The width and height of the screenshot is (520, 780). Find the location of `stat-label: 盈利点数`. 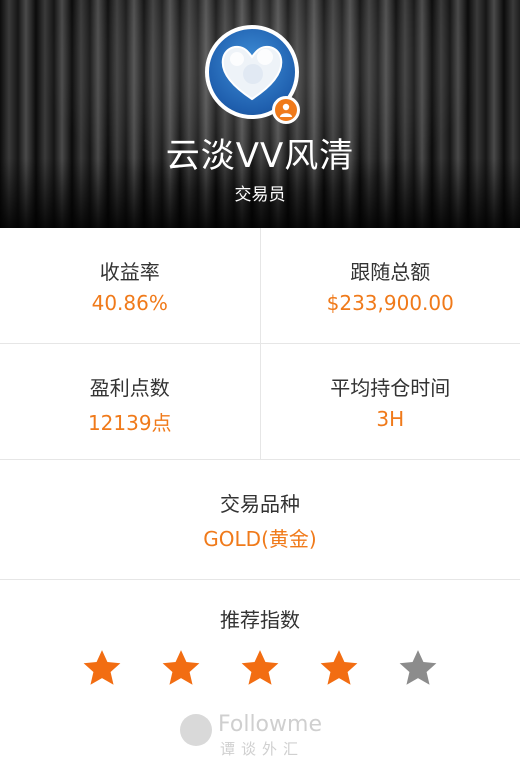

stat-label: 盈利点数 is located at coordinates (129, 388).